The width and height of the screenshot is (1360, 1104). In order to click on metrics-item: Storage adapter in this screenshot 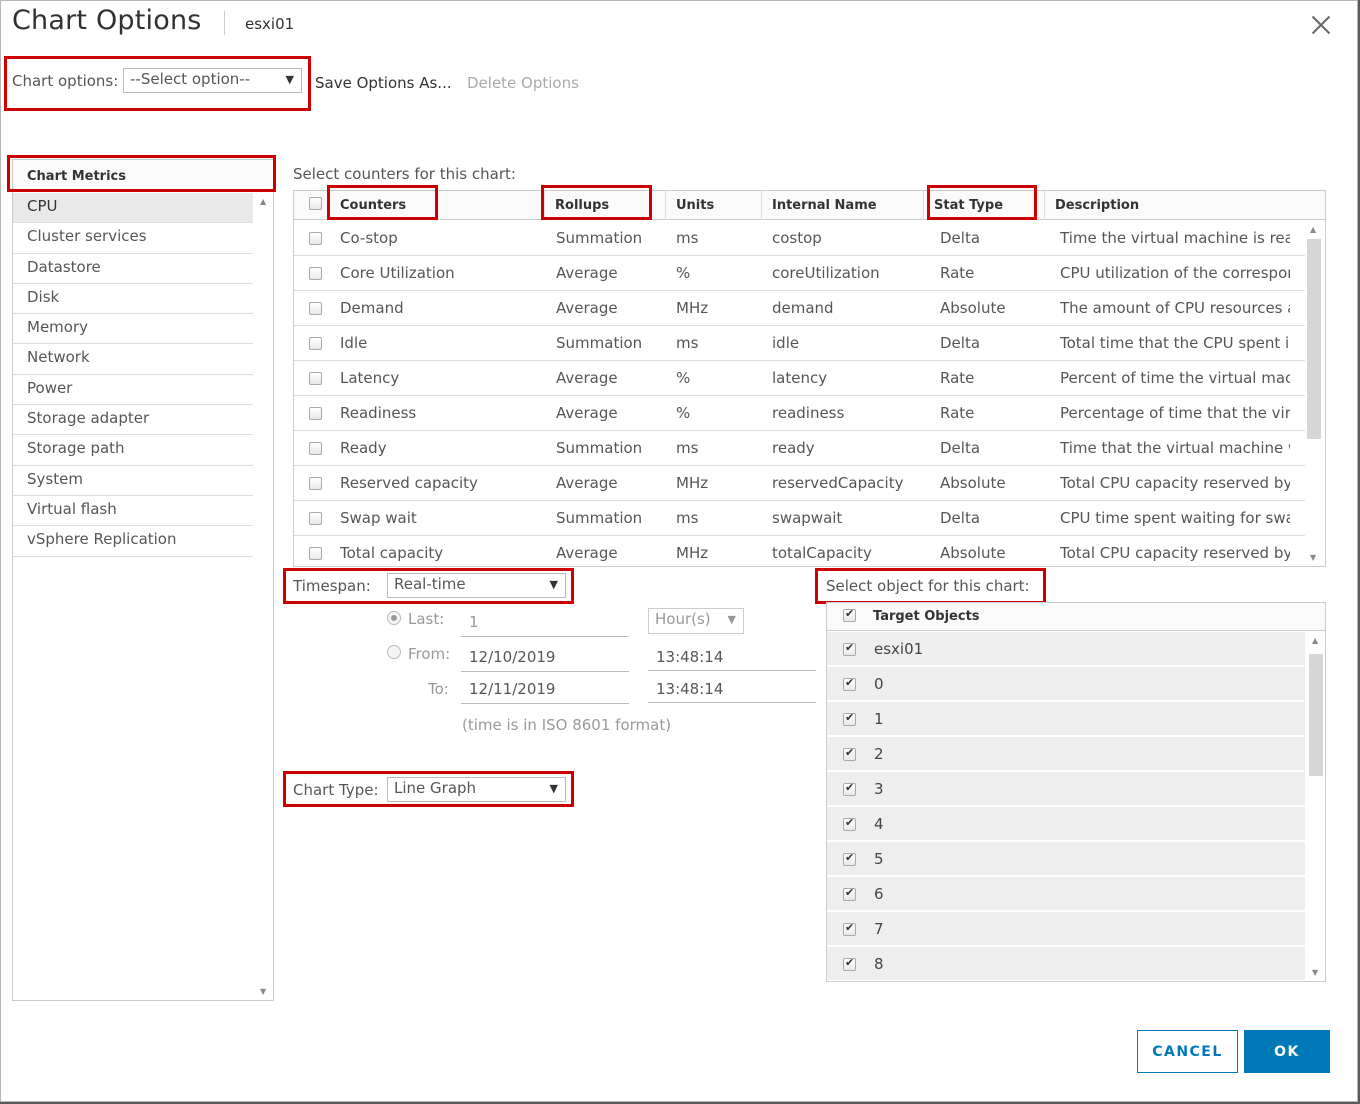, I will do `click(133, 420)`.